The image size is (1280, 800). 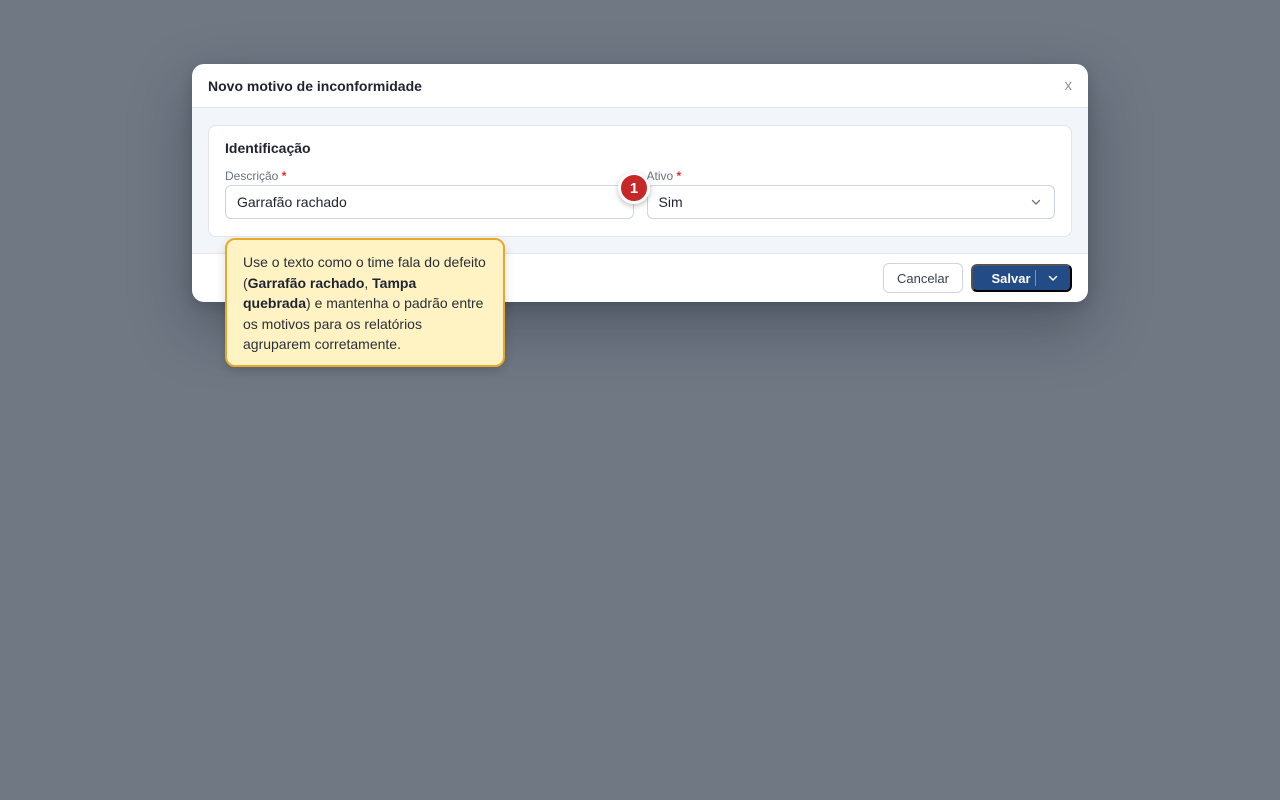 What do you see at coordinates (429, 177) in the screenshot?
I see `descricao-label: Descrição *` at bounding box center [429, 177].